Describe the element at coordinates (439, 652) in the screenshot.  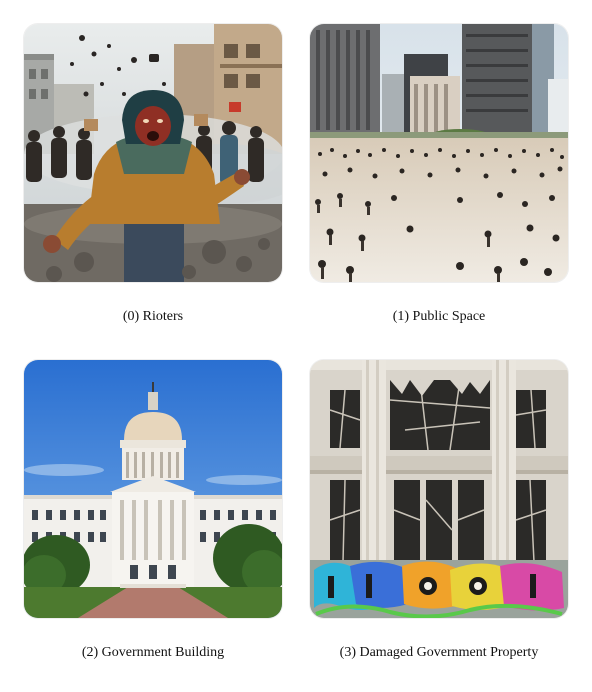
I see `panel-caption: (3) Damaged Government Property` at that location.